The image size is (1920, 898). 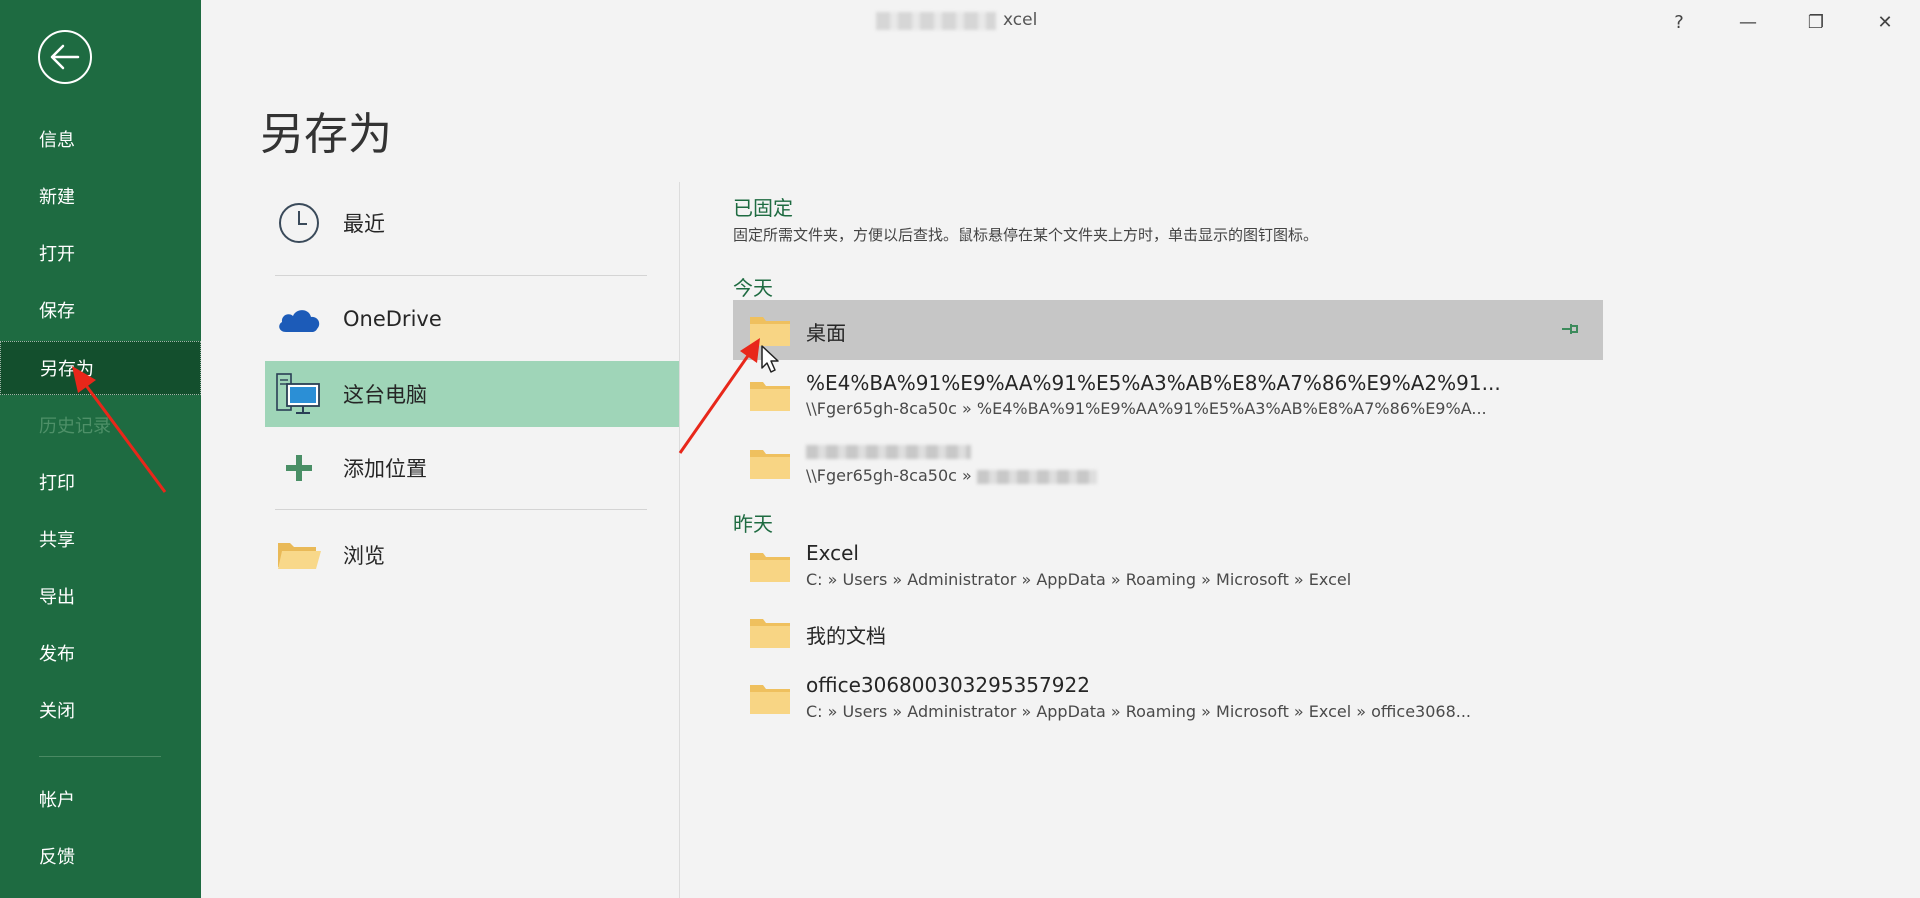 I want to click on annotation-arrow-desktop, so click(x=719, y=396).